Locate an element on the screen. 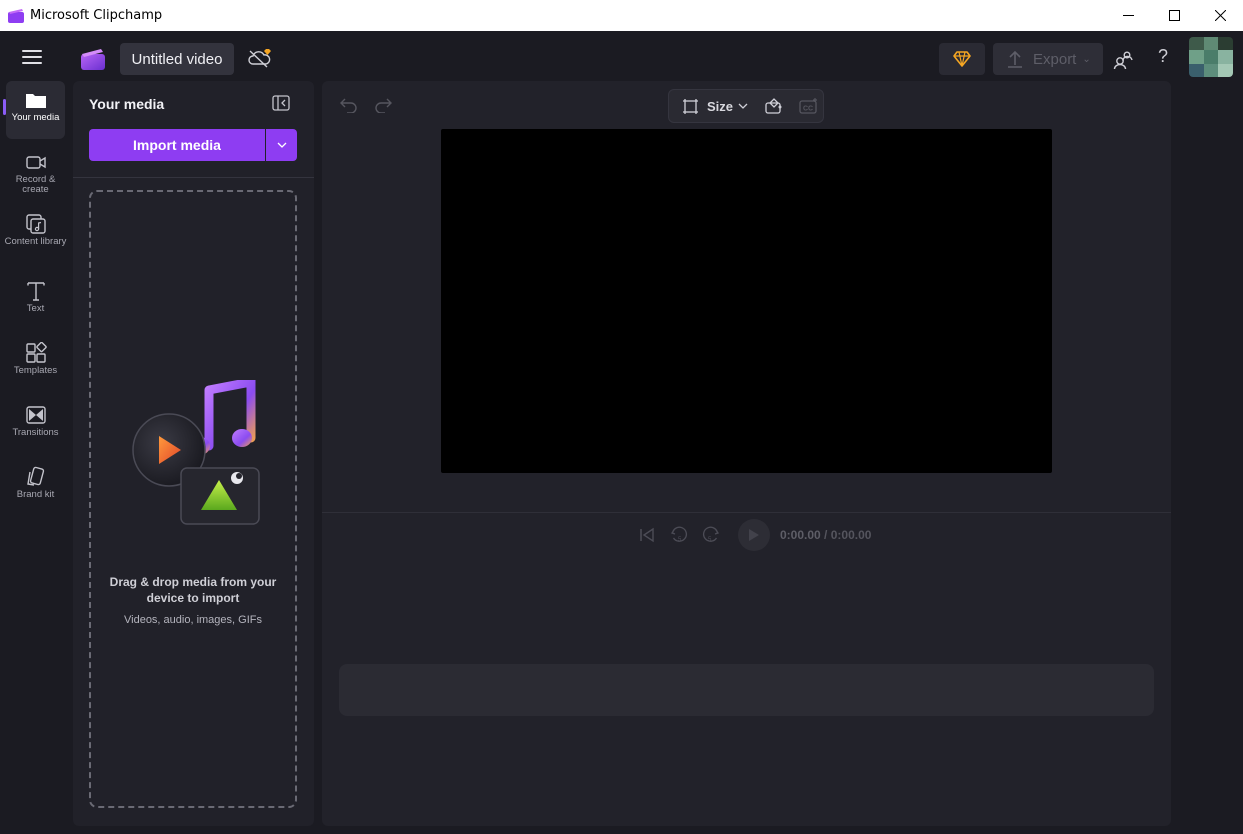 This screenshot has height=834, width=1243. play-button is located at coordinates (754, 535).